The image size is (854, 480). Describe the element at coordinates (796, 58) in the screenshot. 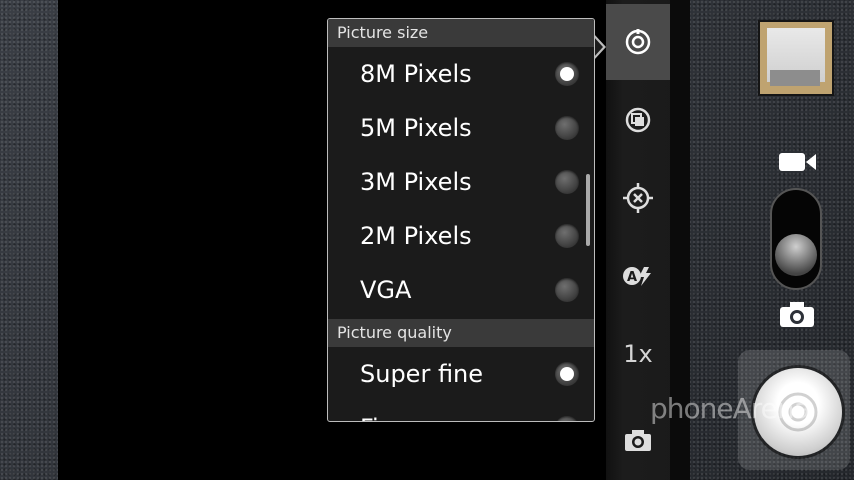

I see `last-photo-thumbnail` at that location.